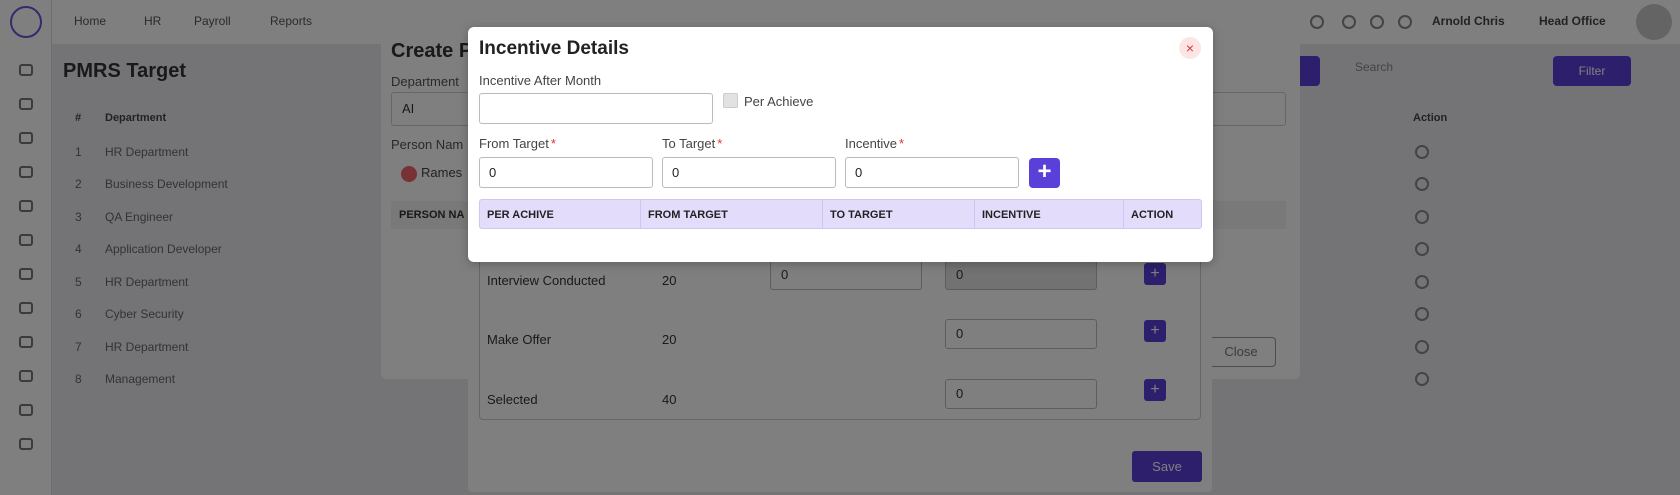 The image size is (1680, 495). What do you see at coordinates (875, 143) in the screenshot?
I see `incentive-label: Incentive *` at bounding box center [875, 143].